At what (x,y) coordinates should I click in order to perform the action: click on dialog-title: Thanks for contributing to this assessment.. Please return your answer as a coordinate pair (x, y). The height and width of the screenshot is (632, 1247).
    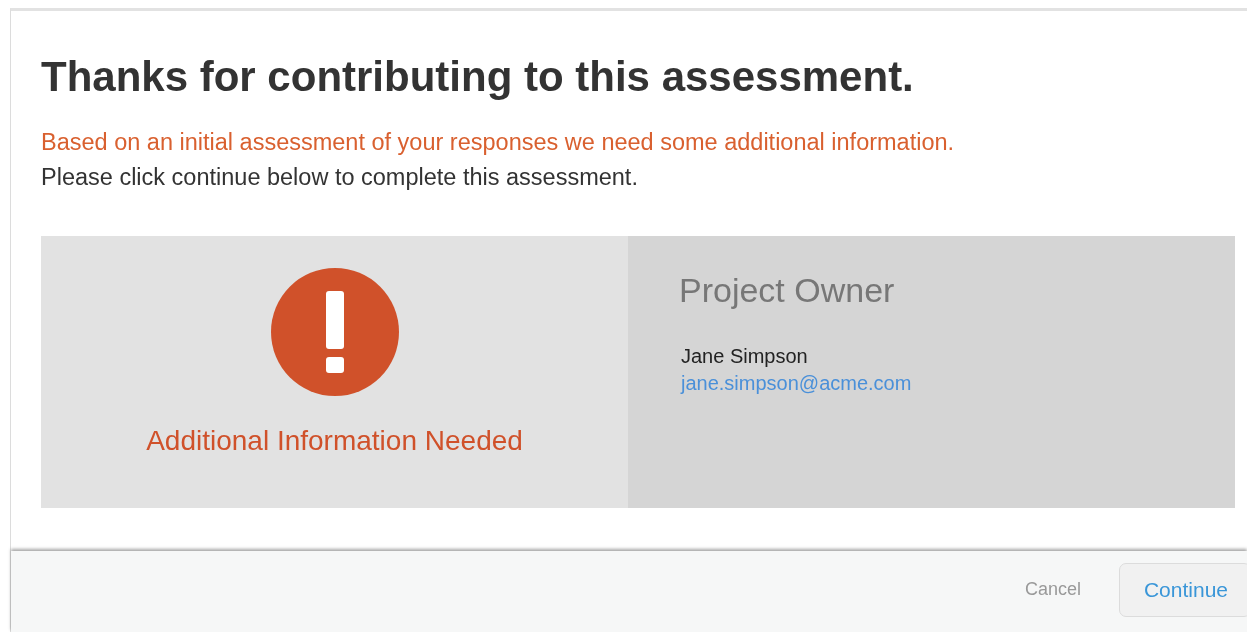
    Looking at the image, I should click on (478, 77).